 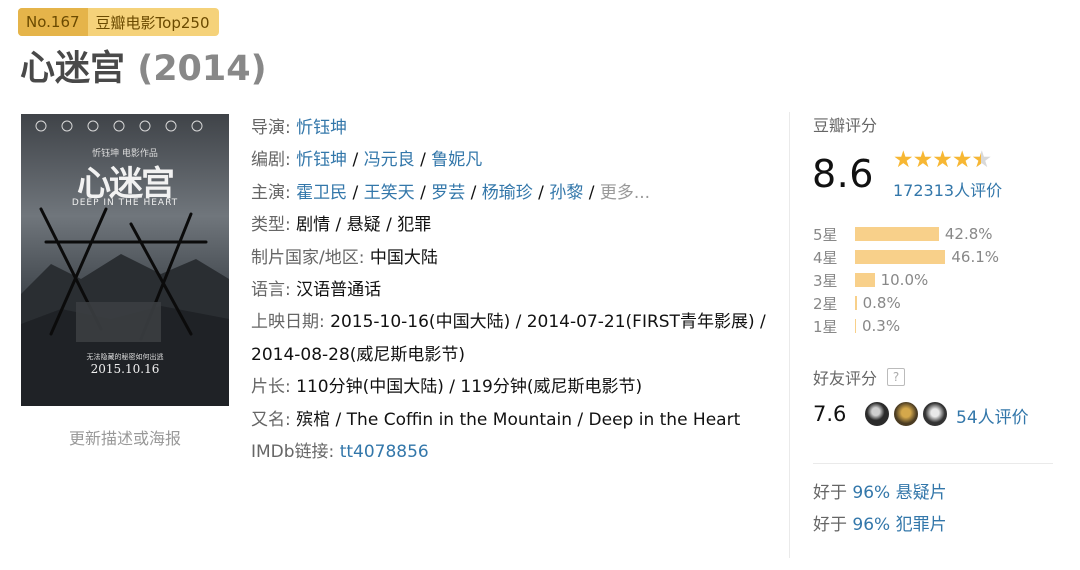 I want to click on genre-label: 类型:, so click(x=271, y=225).